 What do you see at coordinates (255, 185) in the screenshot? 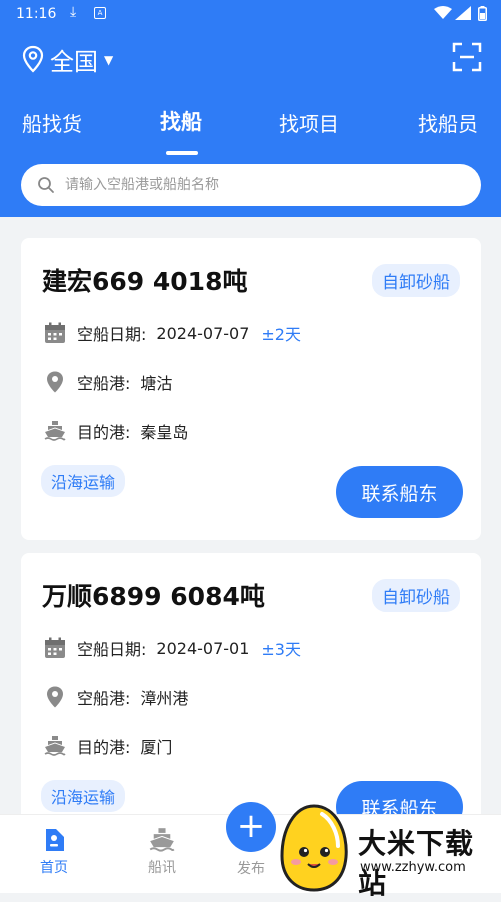
I see `search-input` at bounding box center [255, 185].